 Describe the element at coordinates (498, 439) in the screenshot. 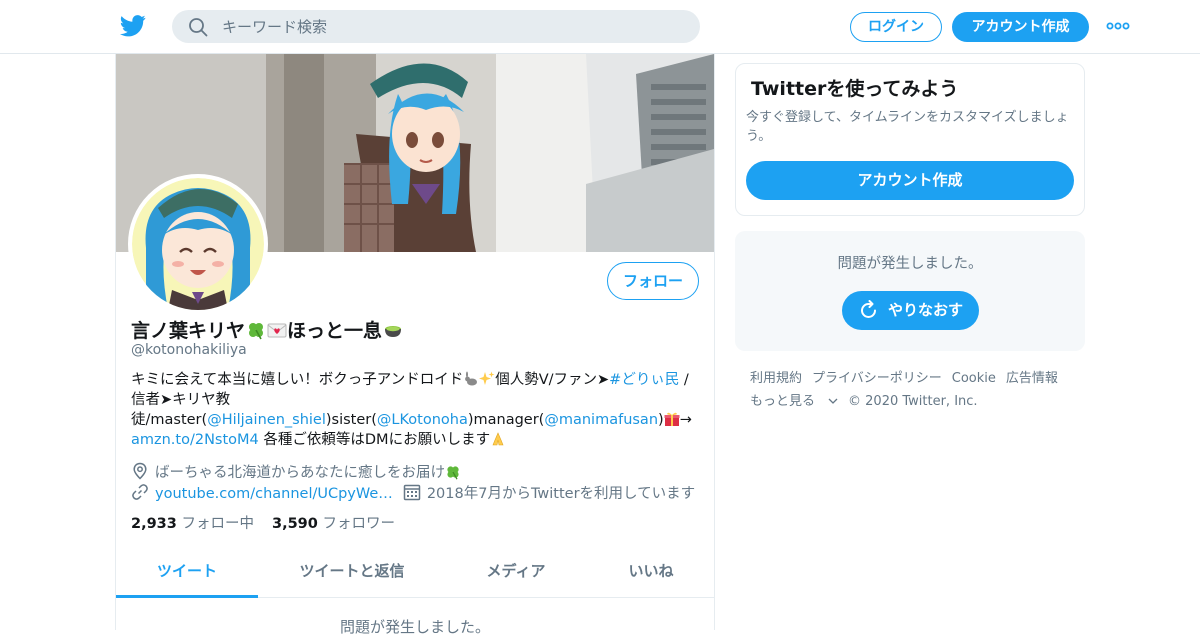

I see `folded-hands-icon` at that location.